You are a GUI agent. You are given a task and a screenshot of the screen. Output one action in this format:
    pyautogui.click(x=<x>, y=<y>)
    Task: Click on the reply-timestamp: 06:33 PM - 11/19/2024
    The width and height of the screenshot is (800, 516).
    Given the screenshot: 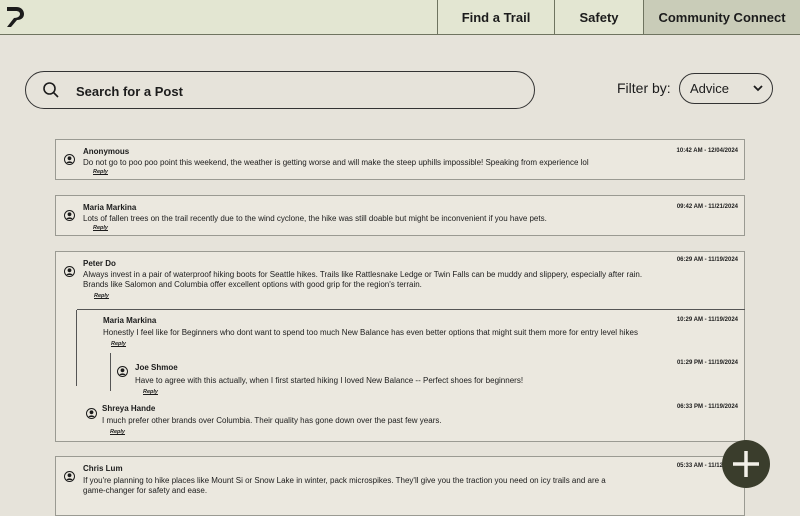 What is the action you would take?
    pyautogui.click(x=707, y=407)
    